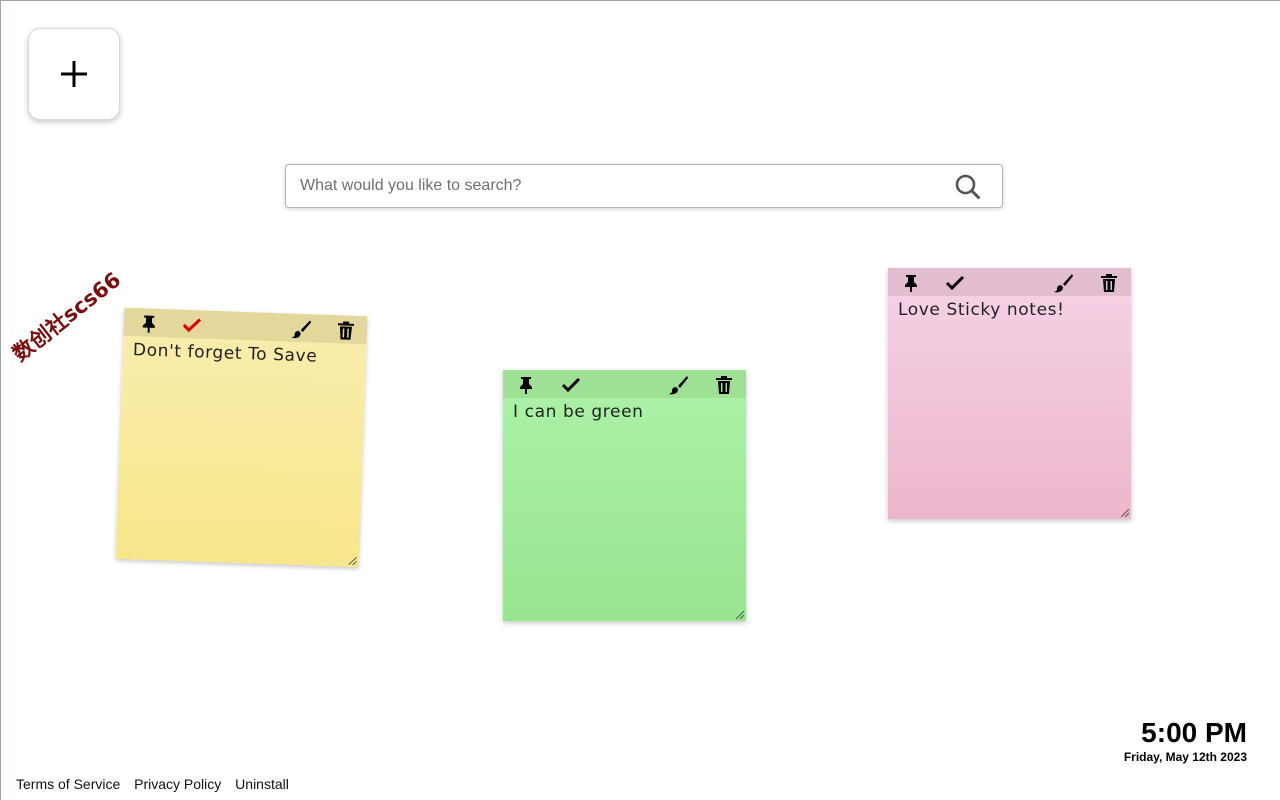 Image resolution: width=1280 pixels, height=800 pixels. I want to click on plus-icon, so click(74, 74).